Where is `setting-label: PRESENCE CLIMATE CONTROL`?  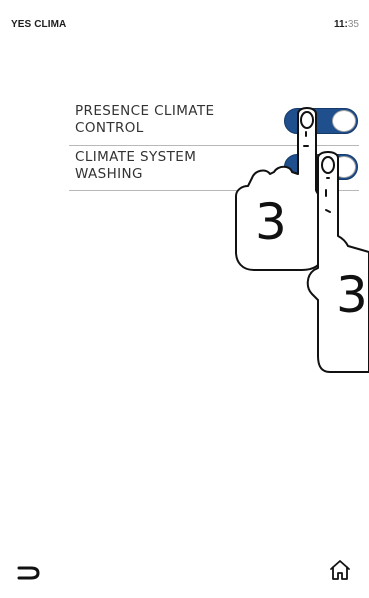
setting-label: PRESENCE CLIMATE CONTROL is located at coordinates (145, 119).